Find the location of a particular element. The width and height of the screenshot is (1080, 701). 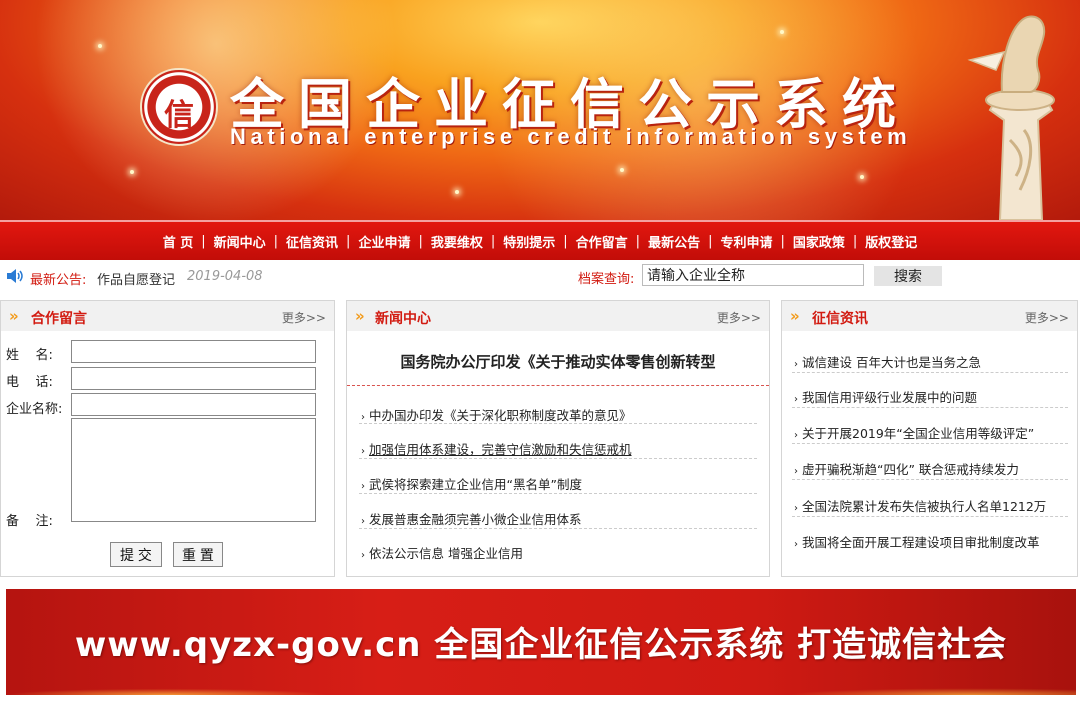

credit-news-item: › 我国信用评级行业发展中的问题 is located at coordinates (885, 396).